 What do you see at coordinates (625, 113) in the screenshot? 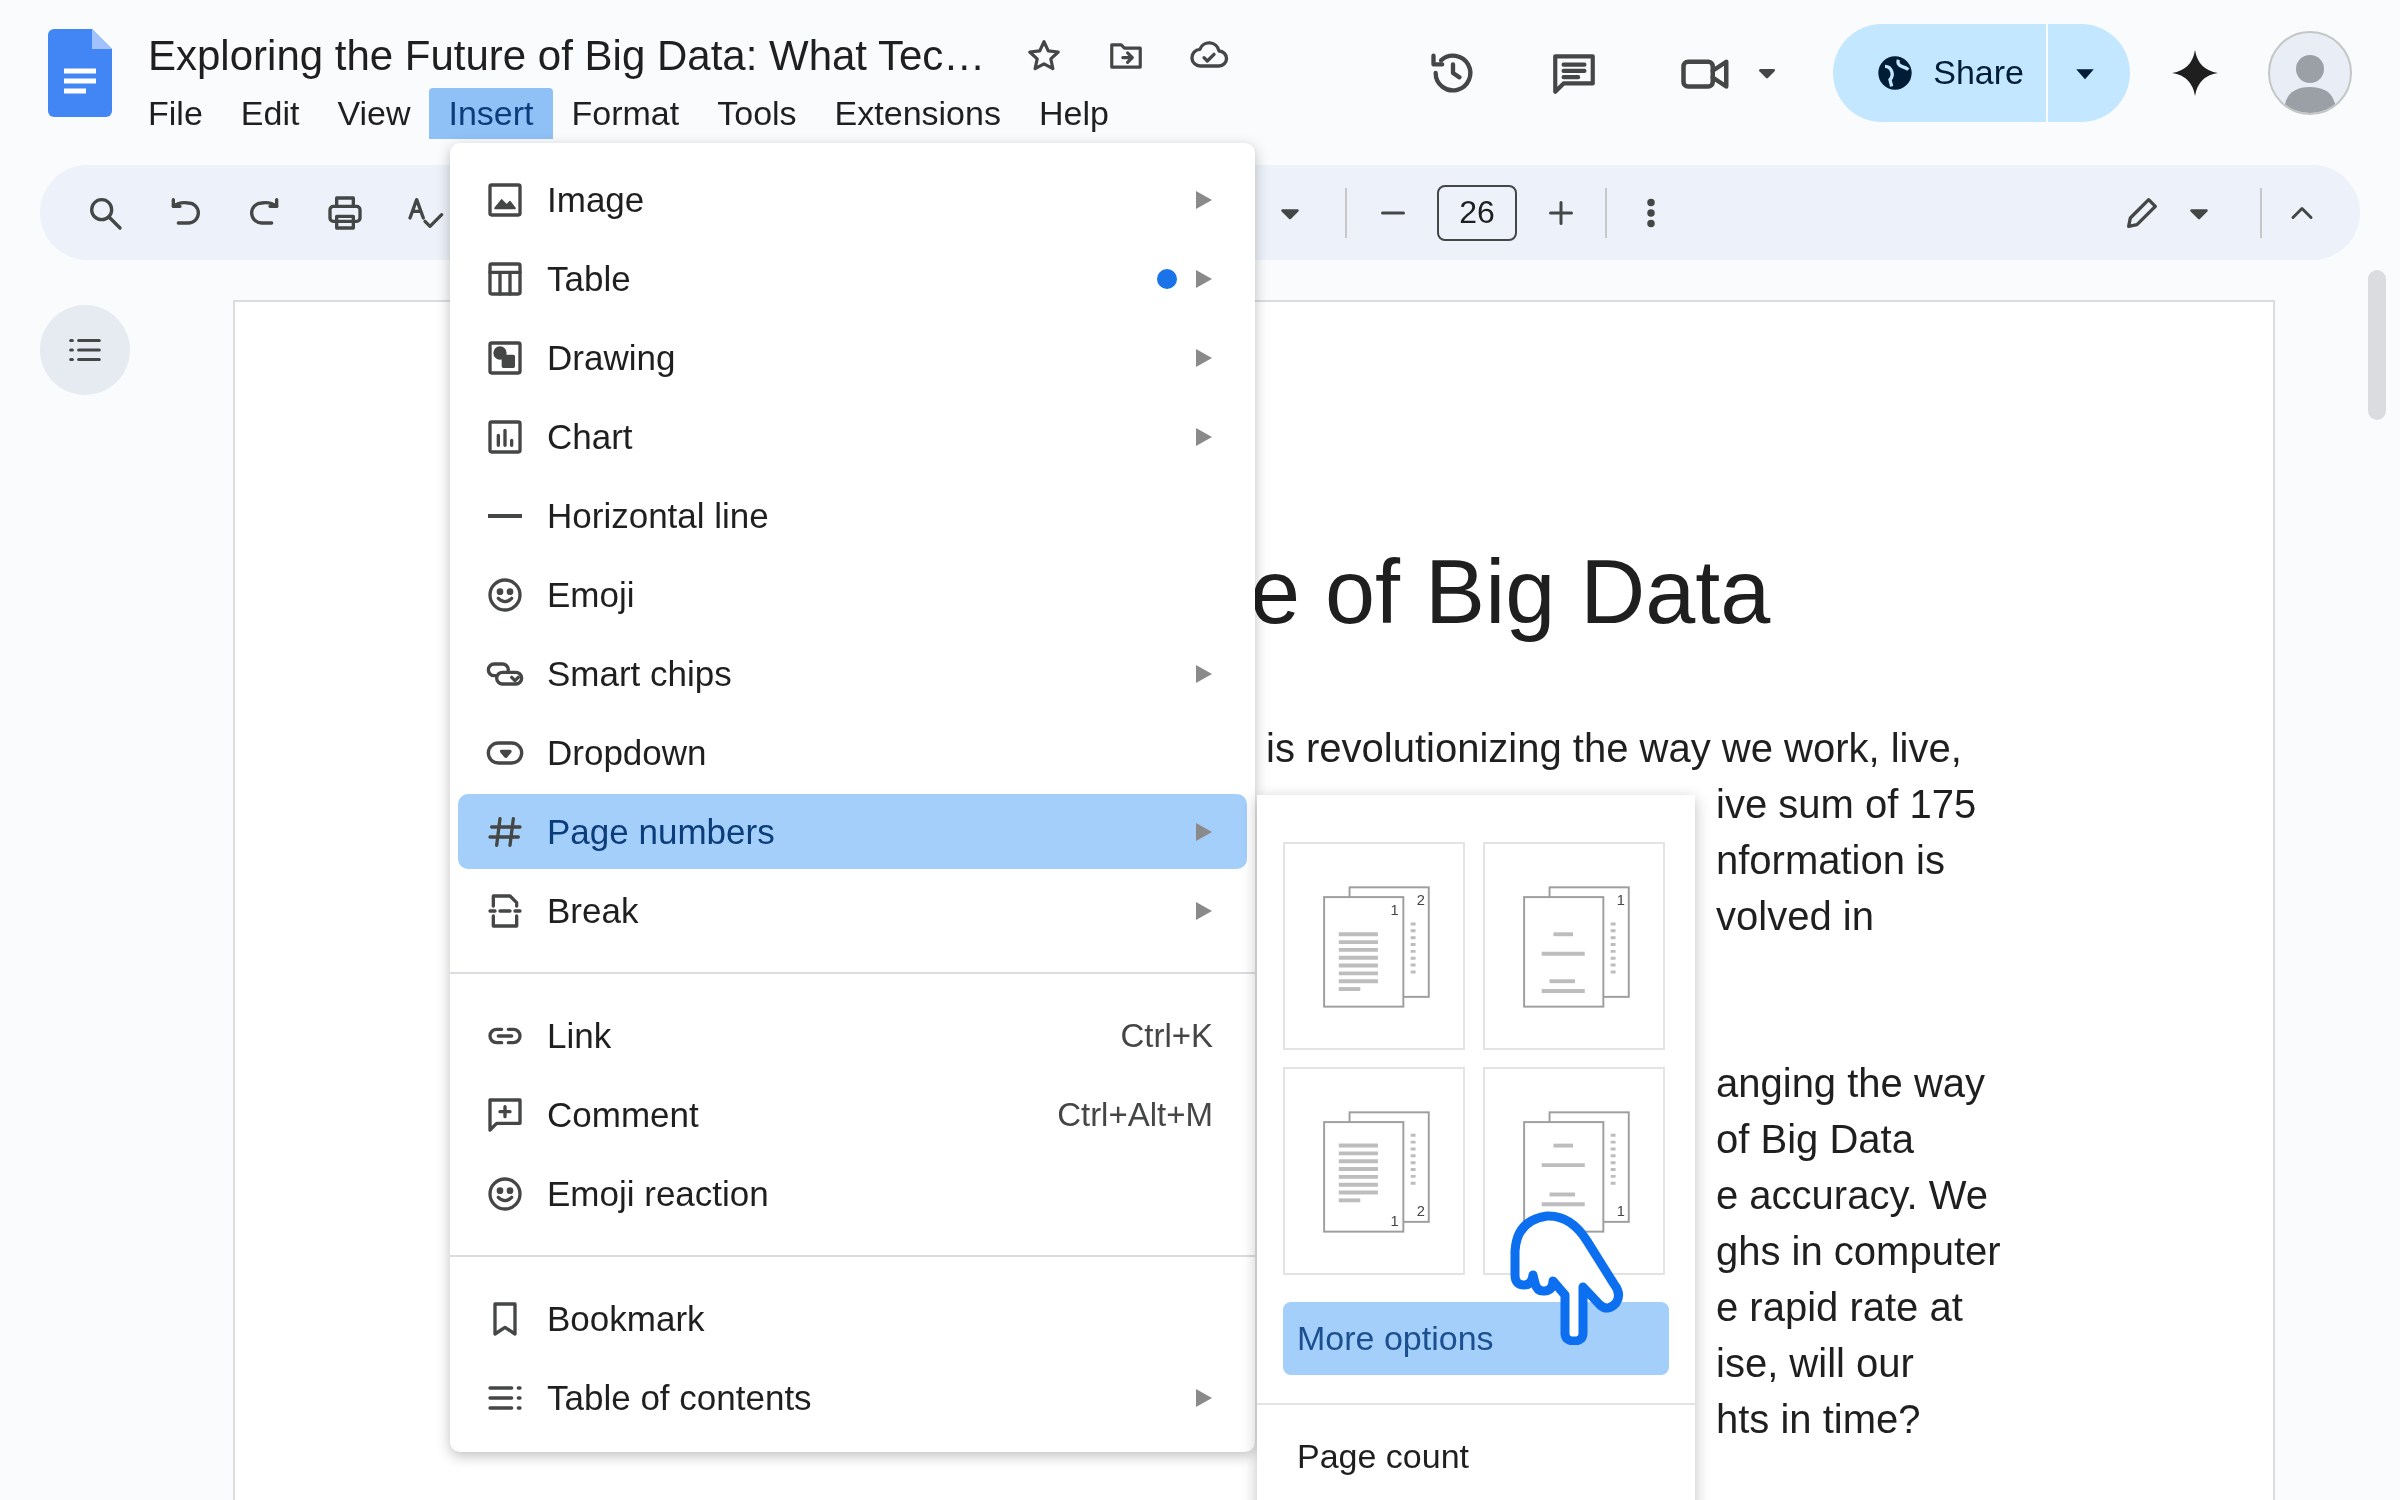
I see `menu-item: Format` at bounding box center [625, 113].